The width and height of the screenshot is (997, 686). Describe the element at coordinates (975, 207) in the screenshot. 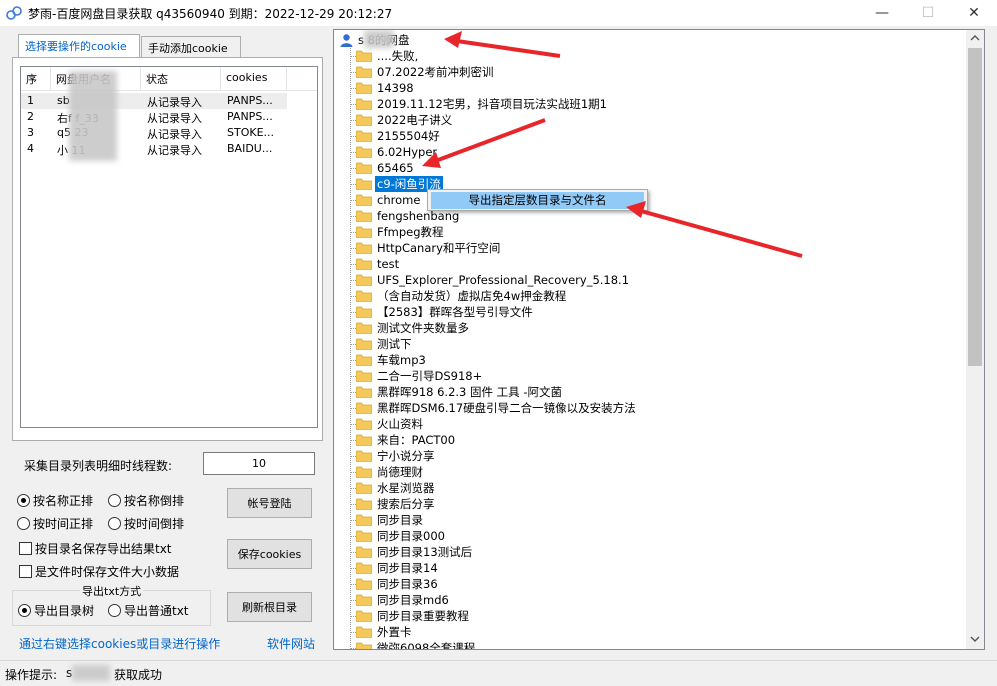

I see `scrollbar-thumb` at that location.